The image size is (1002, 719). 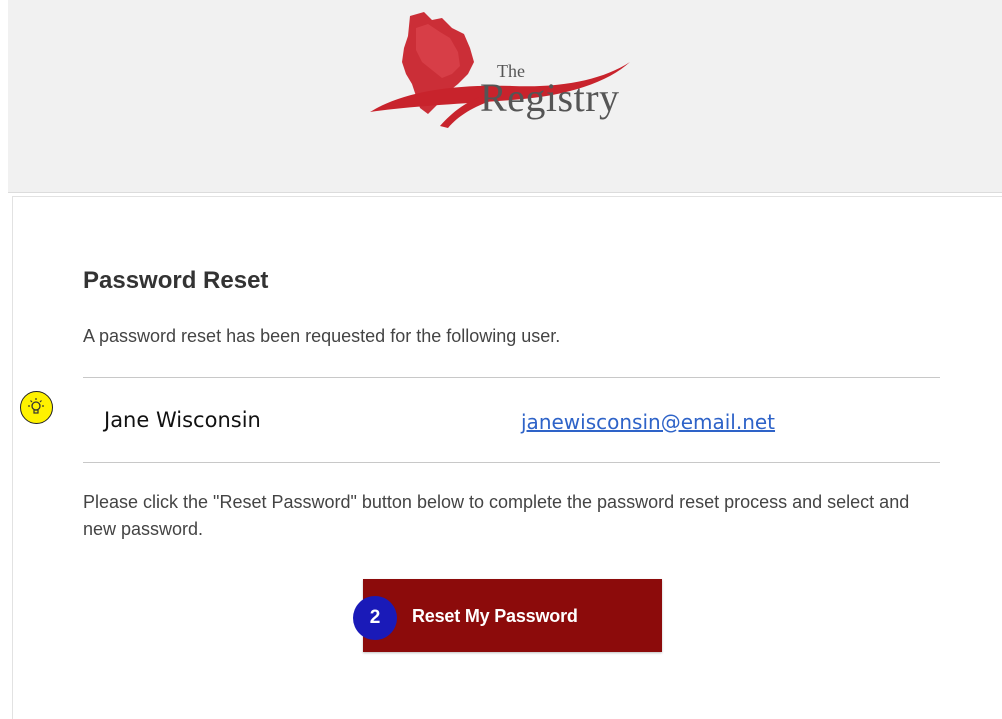 I want to click on reset-button-label: Reset My Password, so click(x=495, y=616).